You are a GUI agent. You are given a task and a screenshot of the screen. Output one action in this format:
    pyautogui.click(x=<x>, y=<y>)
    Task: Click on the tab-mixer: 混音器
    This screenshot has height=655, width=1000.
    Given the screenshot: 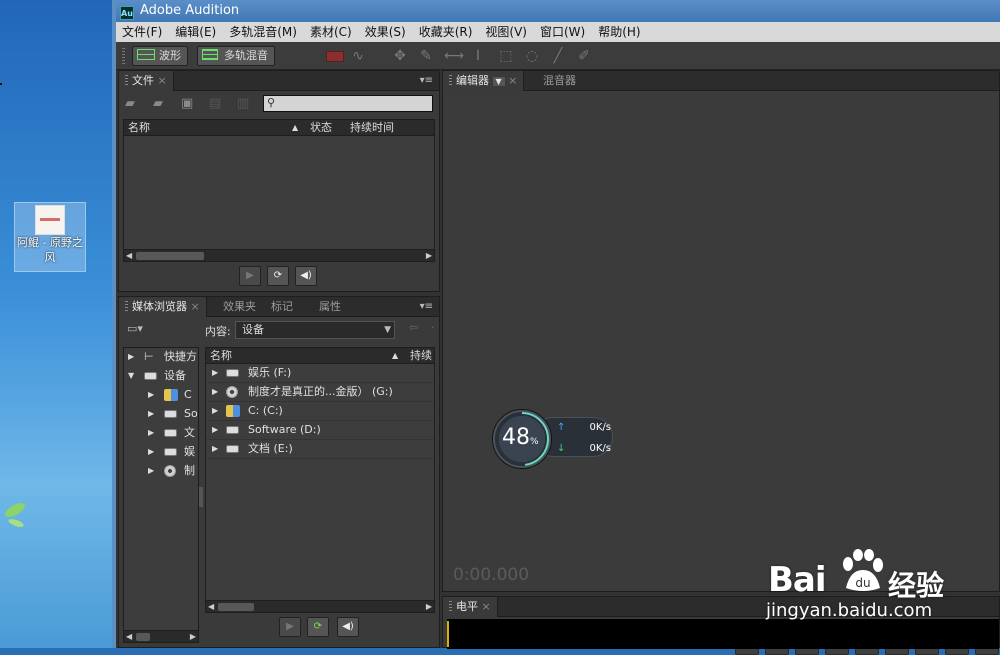 What is the action you would take?
    pyautogui.click(x=559, y=81)
    